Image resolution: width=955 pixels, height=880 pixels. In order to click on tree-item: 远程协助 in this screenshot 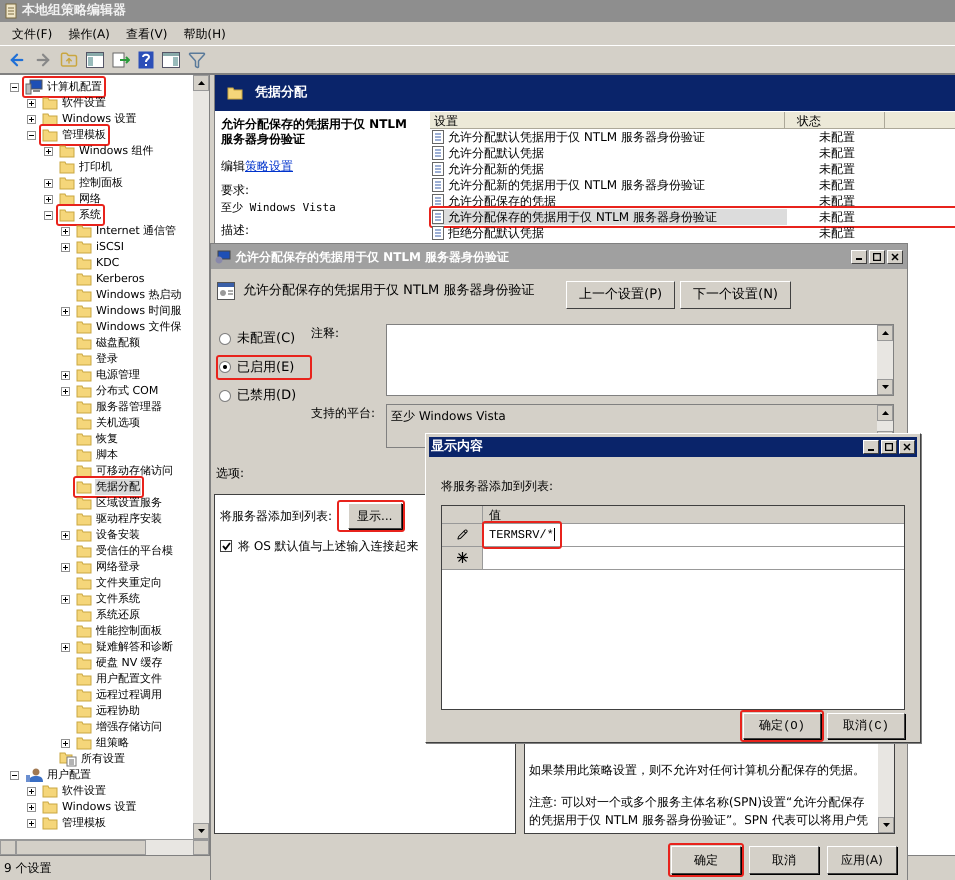, I will do `click(118, 711)`.